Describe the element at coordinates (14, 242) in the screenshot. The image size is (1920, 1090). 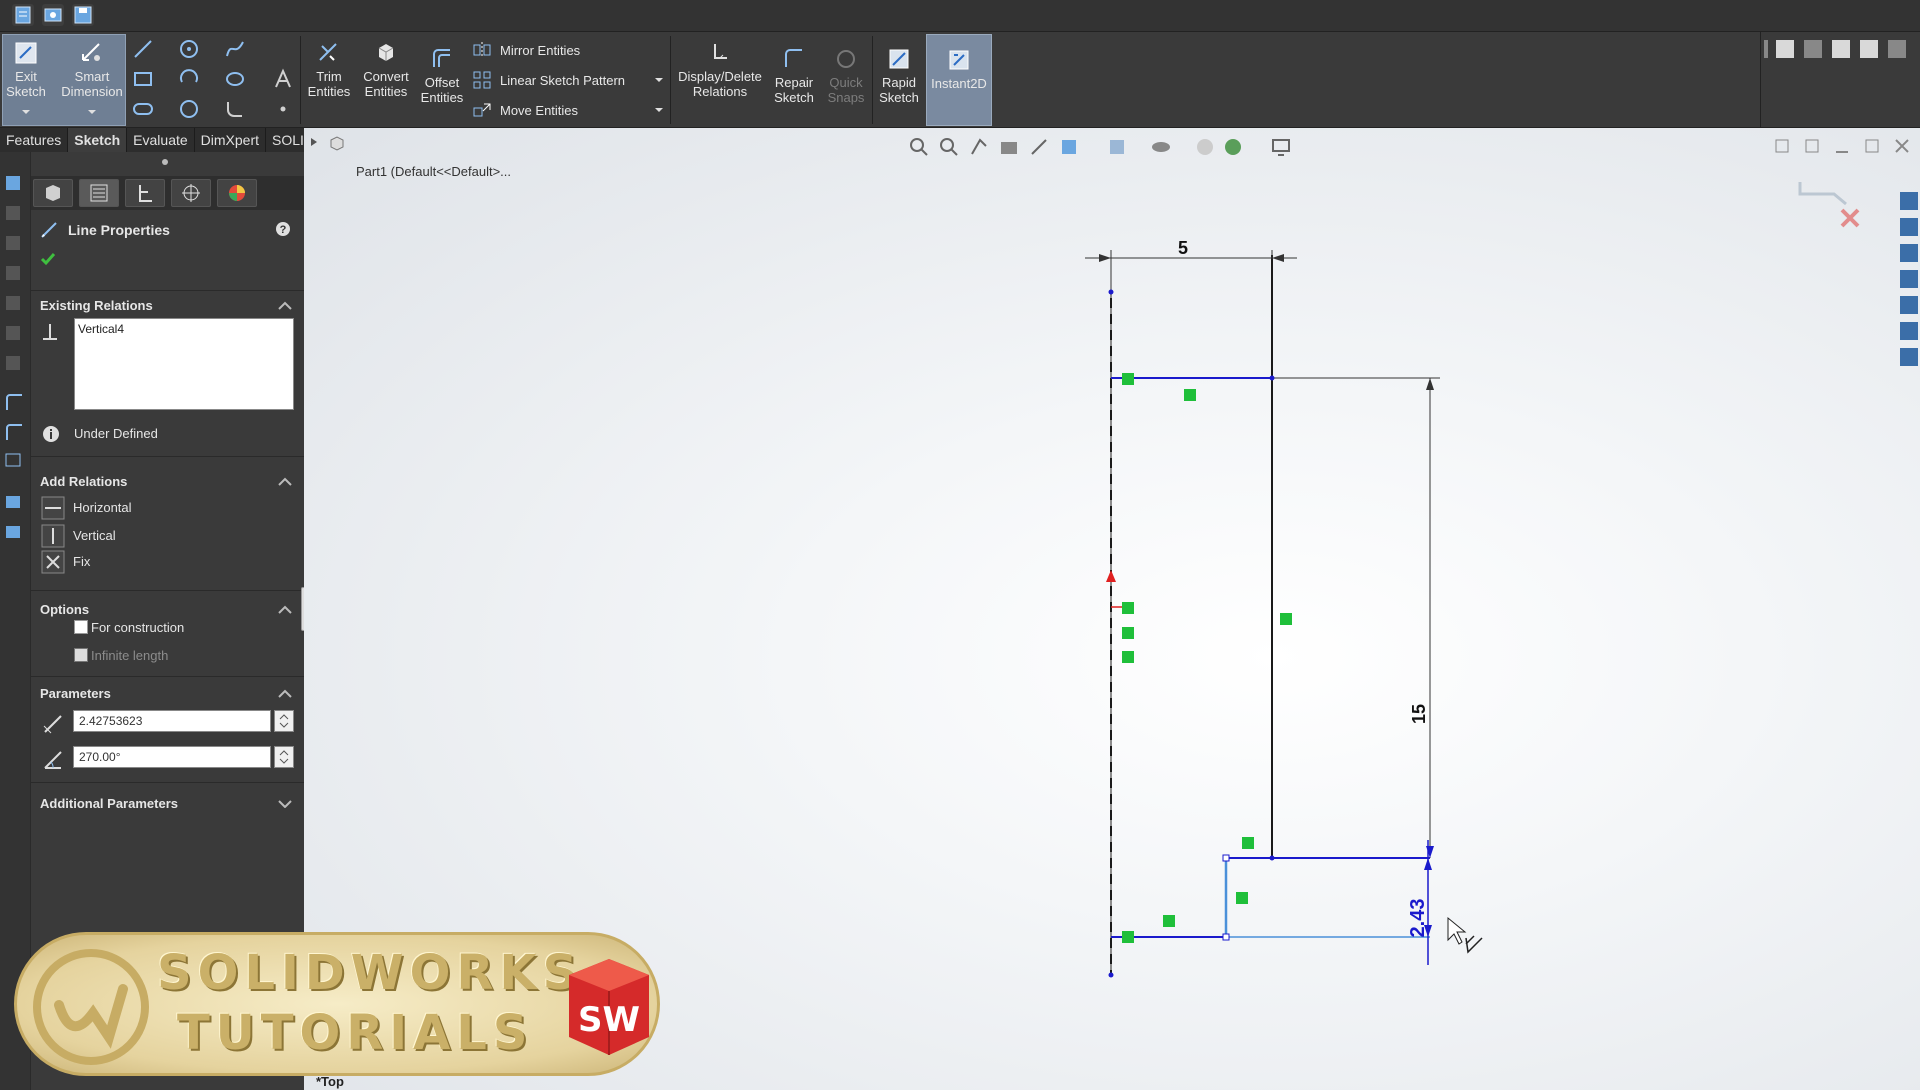
I see `sweep-icon` at that location.